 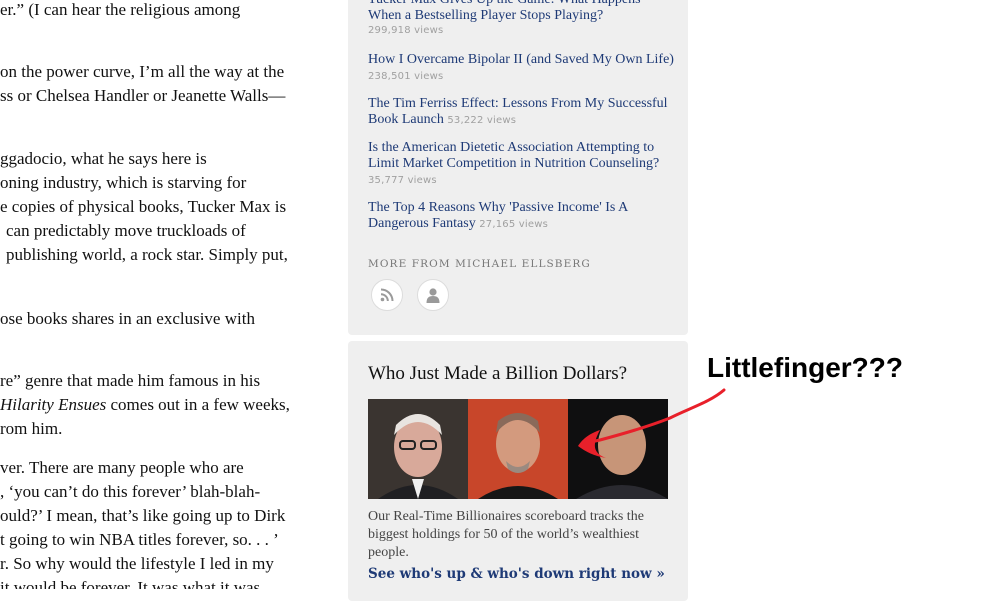 What do you see at coordinates (130, 583) in the screenshot?
I see `article-line: it would be forever. It was what it was` at bounding box center [130, 583].